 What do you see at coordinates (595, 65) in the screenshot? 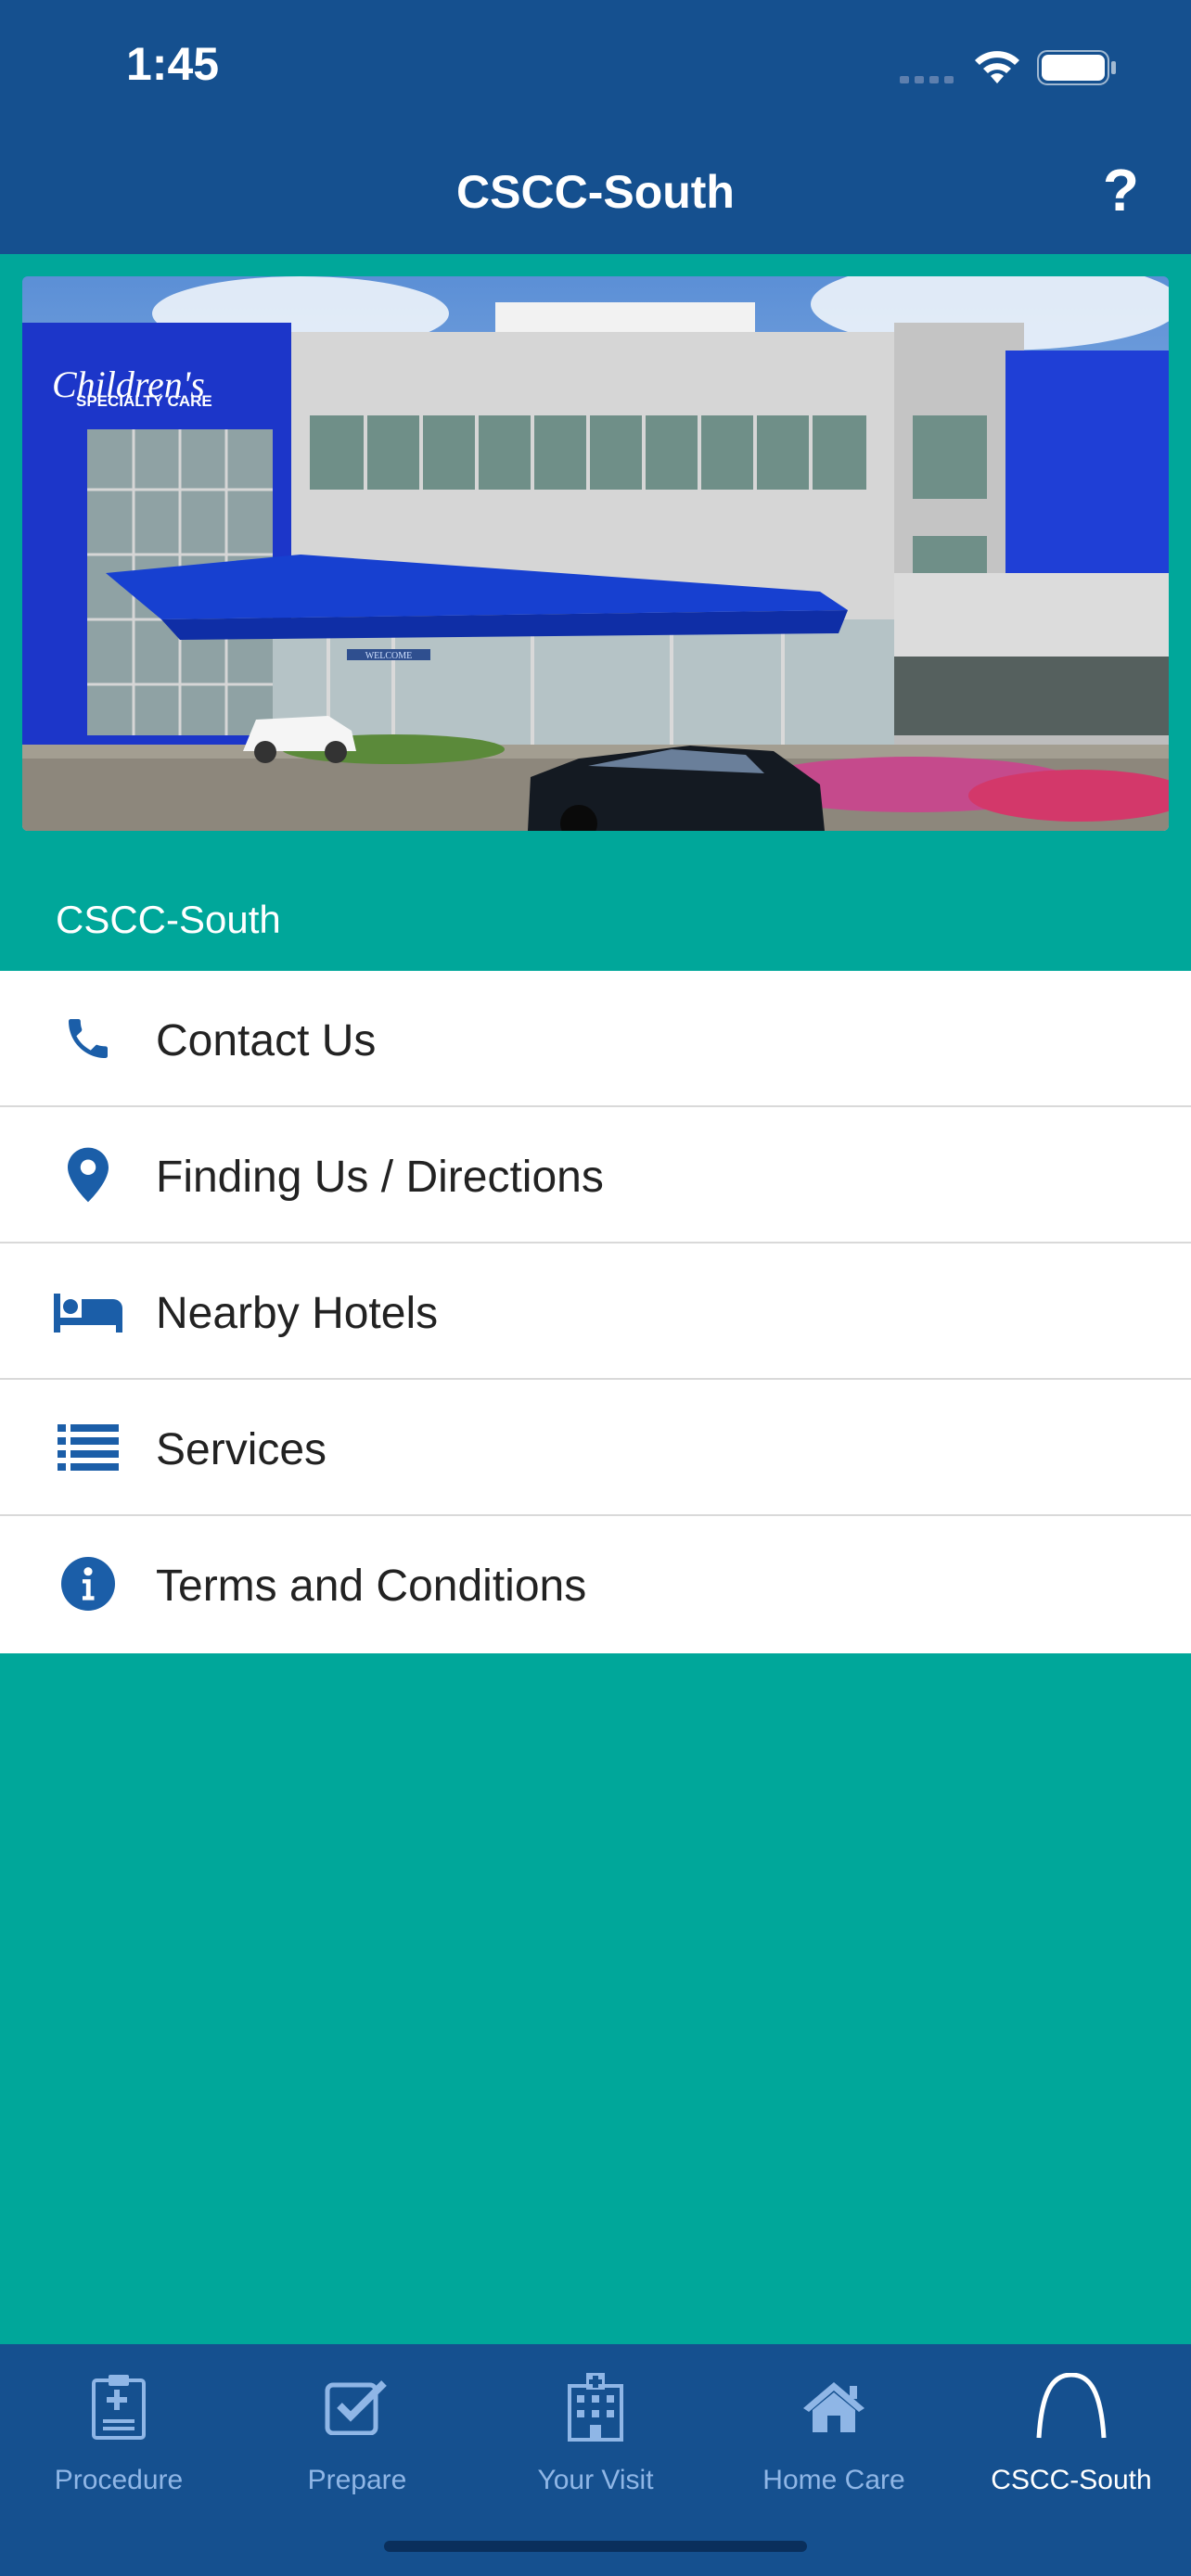
I see `status-bar: 1:45` at bounding box center [595, 65].